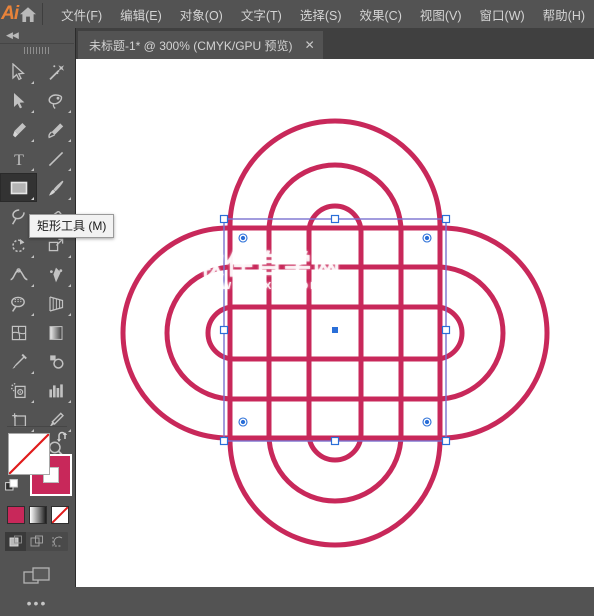  I want to click on magic-wand-tool, so click(55, 71).